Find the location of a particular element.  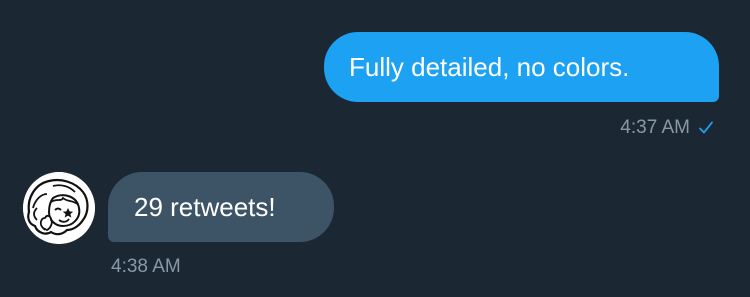

received-message-text: 29 retweets! is located at coordinates (205, 207).